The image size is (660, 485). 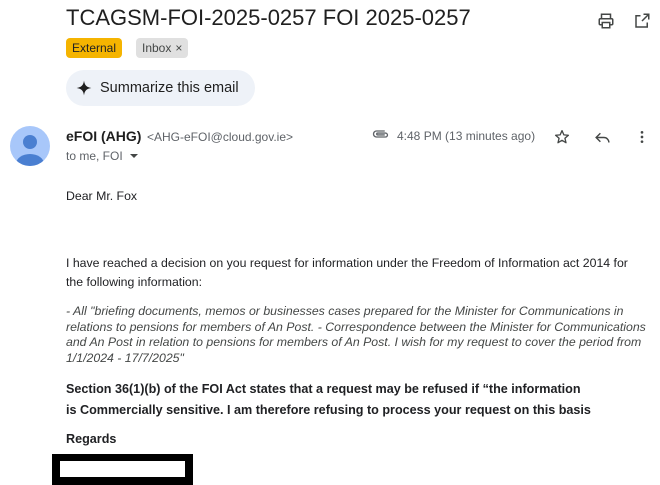 I want to click on sender-name: eFOI (AHG), so click(x=103, y=136).